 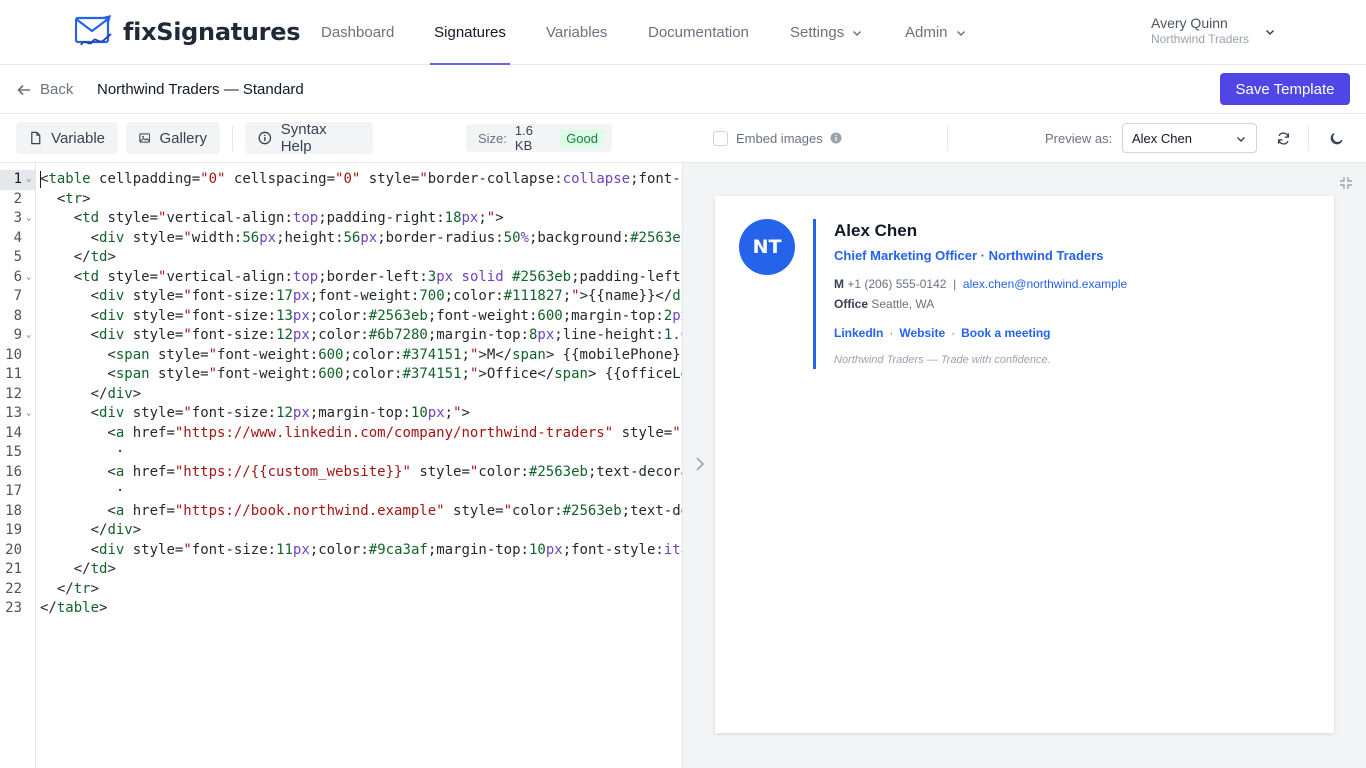 I want to click on book-meeting-link: Book a meeting, so click(x=1005, y=333).